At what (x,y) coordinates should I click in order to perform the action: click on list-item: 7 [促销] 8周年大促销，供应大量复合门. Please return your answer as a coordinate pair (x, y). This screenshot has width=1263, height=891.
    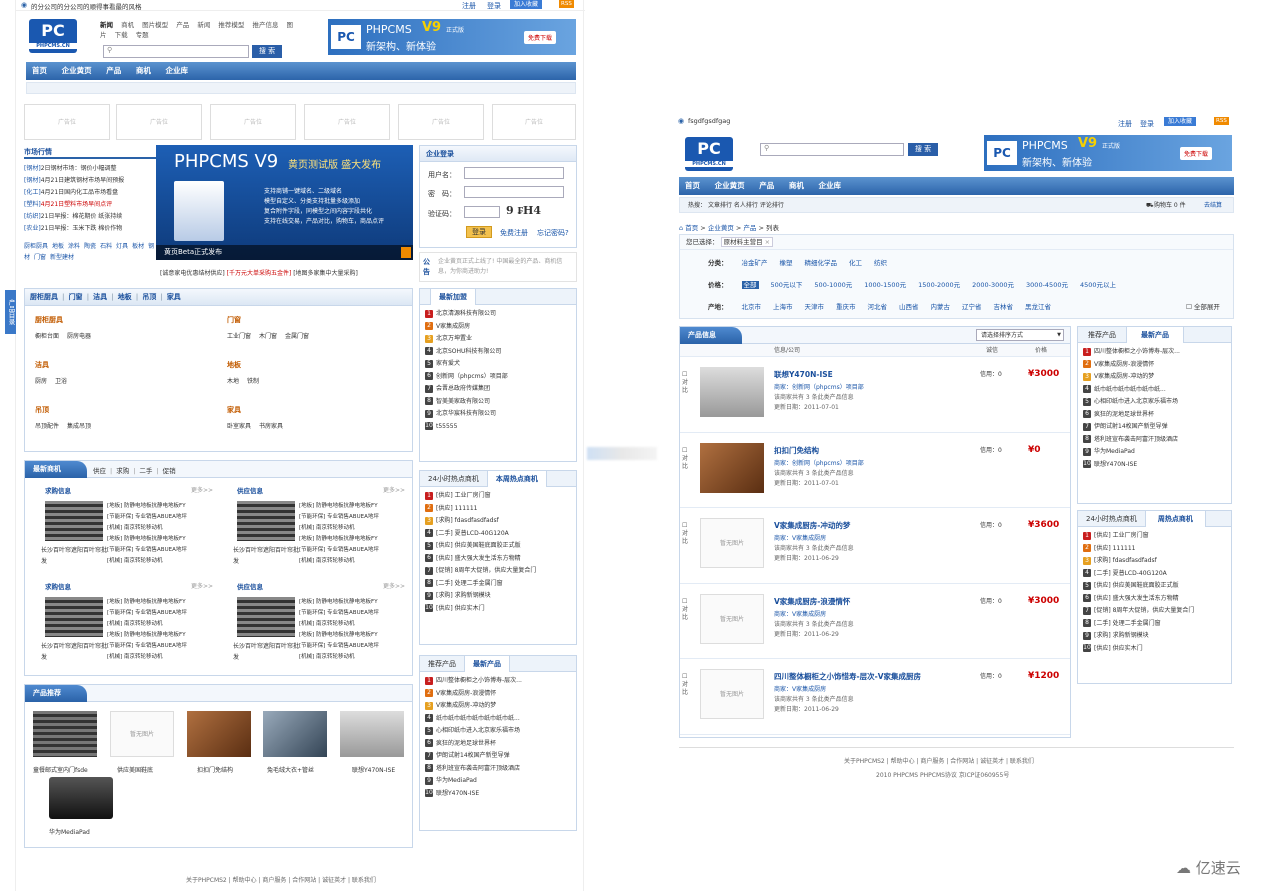
    Looking at the image, I should click on (1154, 611).